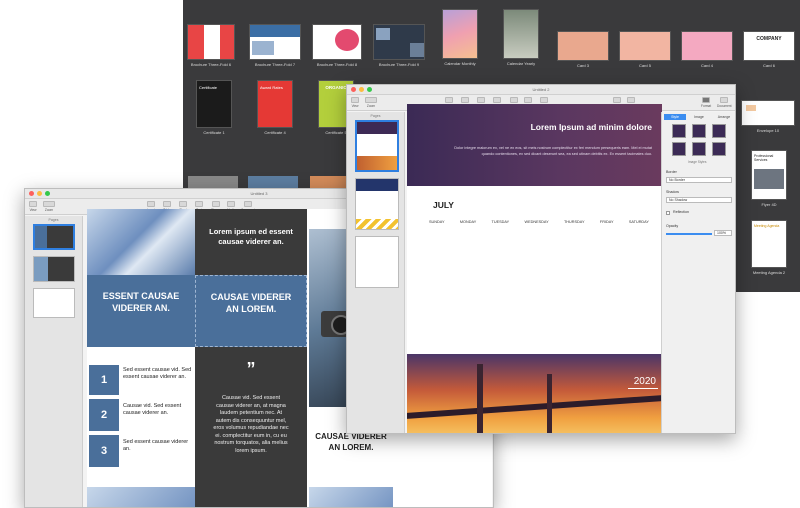 Image resolution: width=800 pixels, height=508 pixels. What do you see at coordinates (468, 222) in the screenshot?
I see `weekday-label: MONDAY` at bounding box center [468, 222].